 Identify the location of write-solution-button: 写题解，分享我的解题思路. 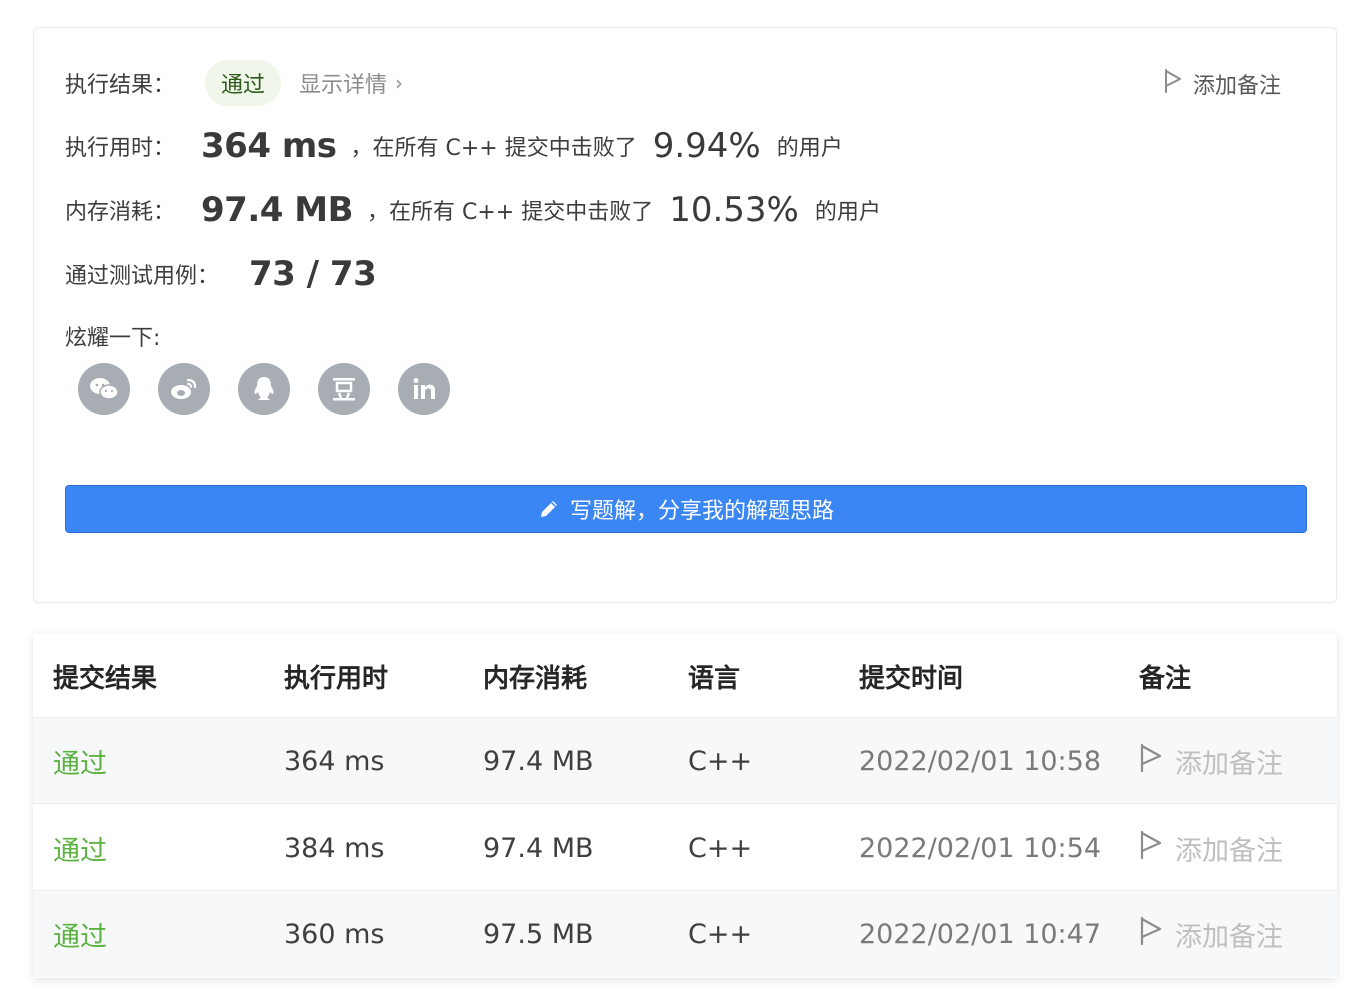
(686, 509).